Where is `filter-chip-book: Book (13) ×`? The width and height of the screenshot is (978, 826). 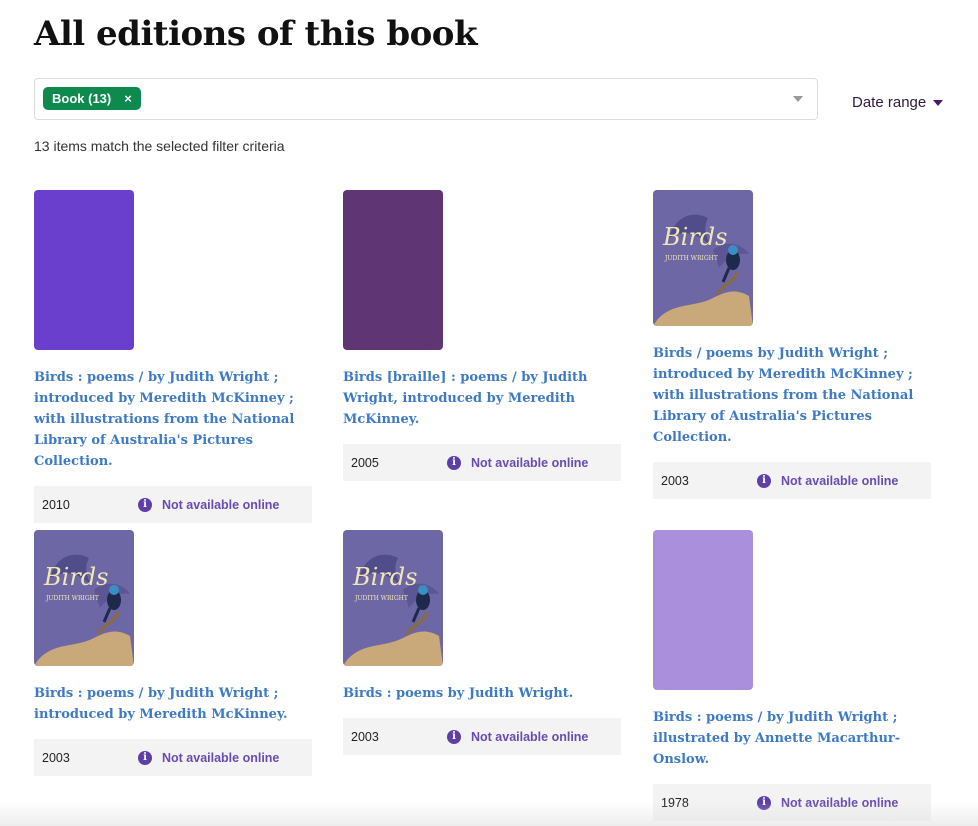
filter-chip-book: Book (13) × is located at coordinates (92, 98).